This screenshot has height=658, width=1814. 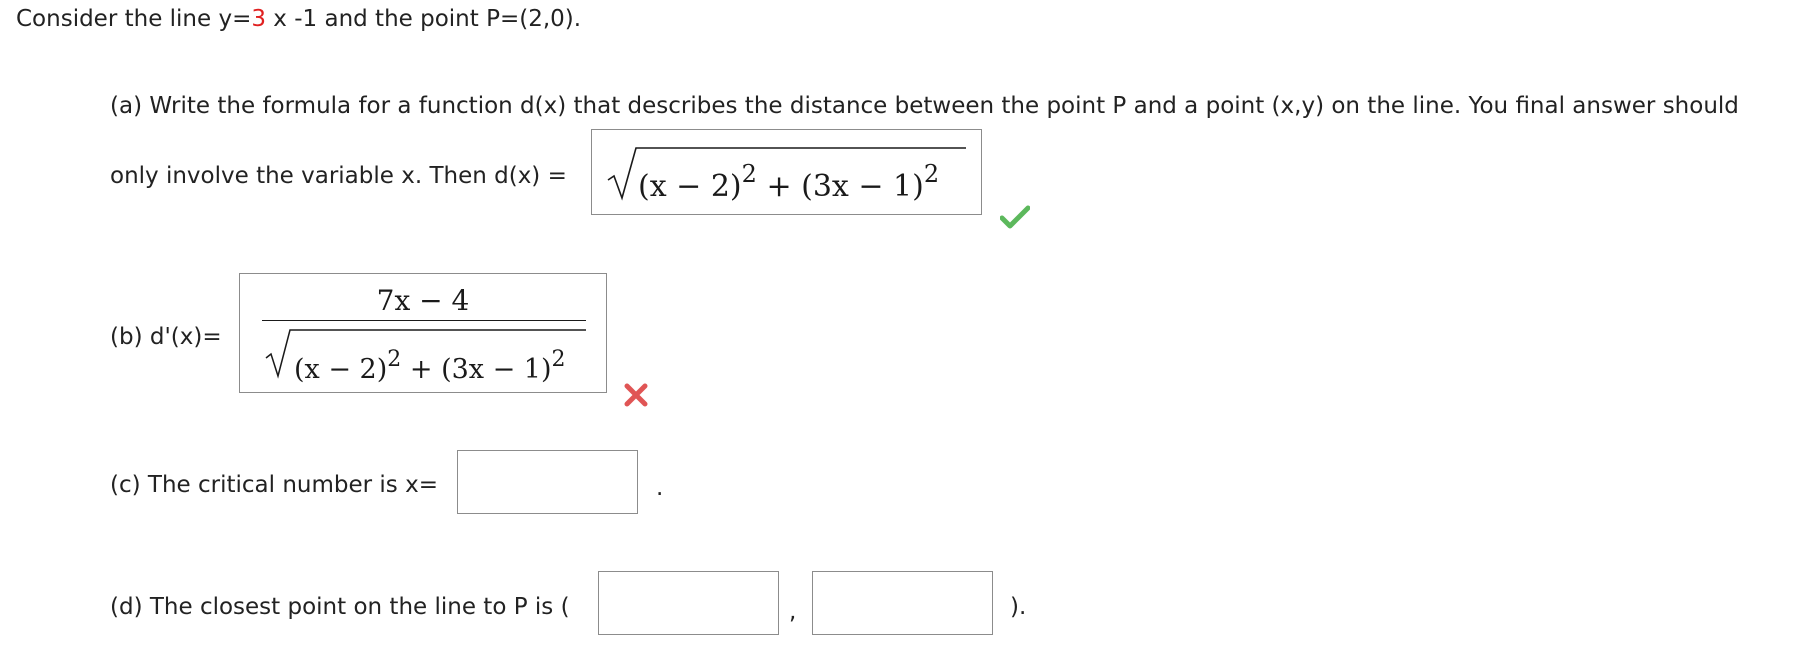 I want to click on coordinate-comma: ,, so click(x=793, y=612).